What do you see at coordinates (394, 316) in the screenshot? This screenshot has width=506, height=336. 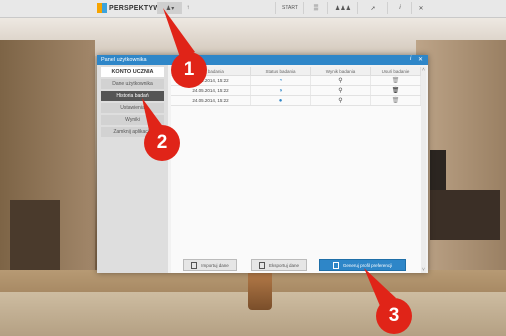 I see `callout-3: 3` at bounding box center [394, 316].